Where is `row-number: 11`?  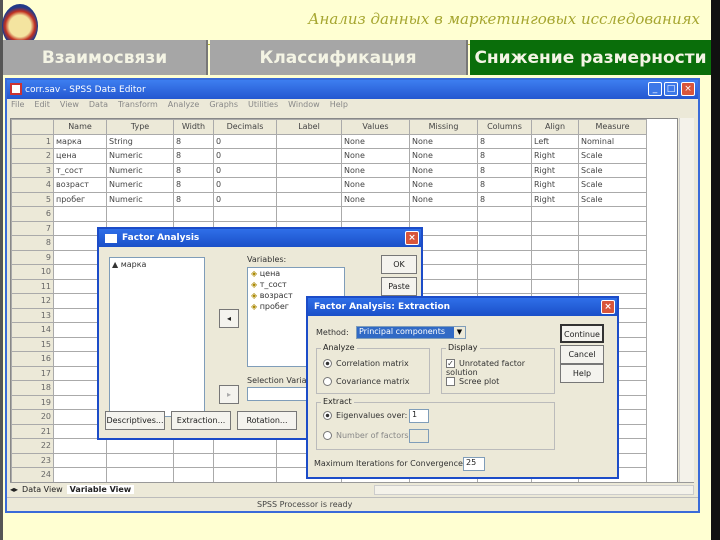 row-number: 11 is located at coordinates (32, 286).